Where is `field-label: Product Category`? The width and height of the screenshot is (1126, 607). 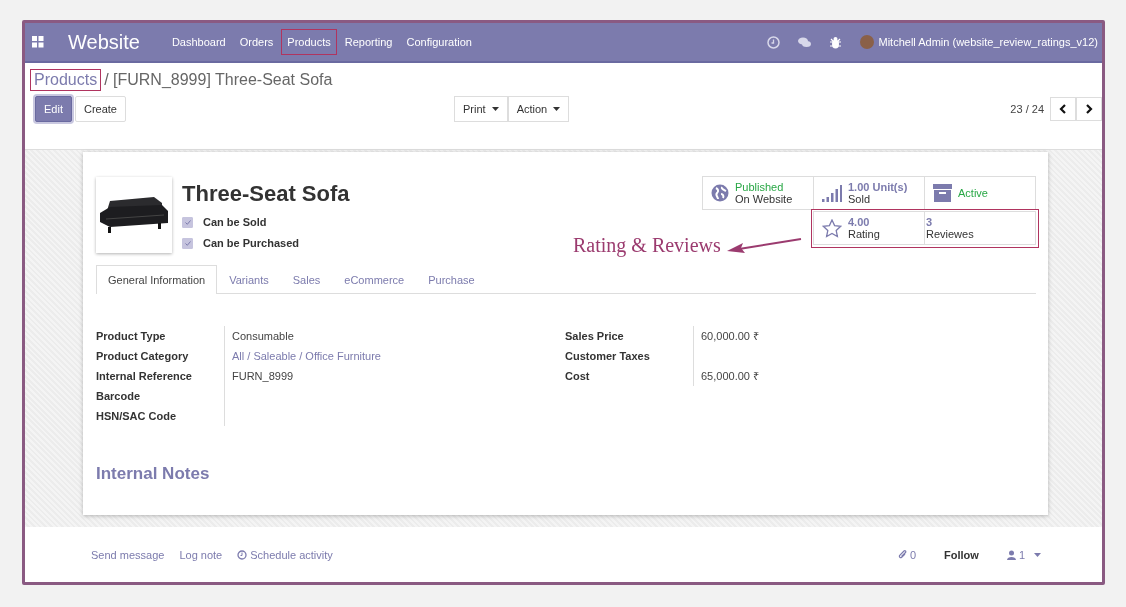 field-label: Product Category is located at coordinates (143, 356).